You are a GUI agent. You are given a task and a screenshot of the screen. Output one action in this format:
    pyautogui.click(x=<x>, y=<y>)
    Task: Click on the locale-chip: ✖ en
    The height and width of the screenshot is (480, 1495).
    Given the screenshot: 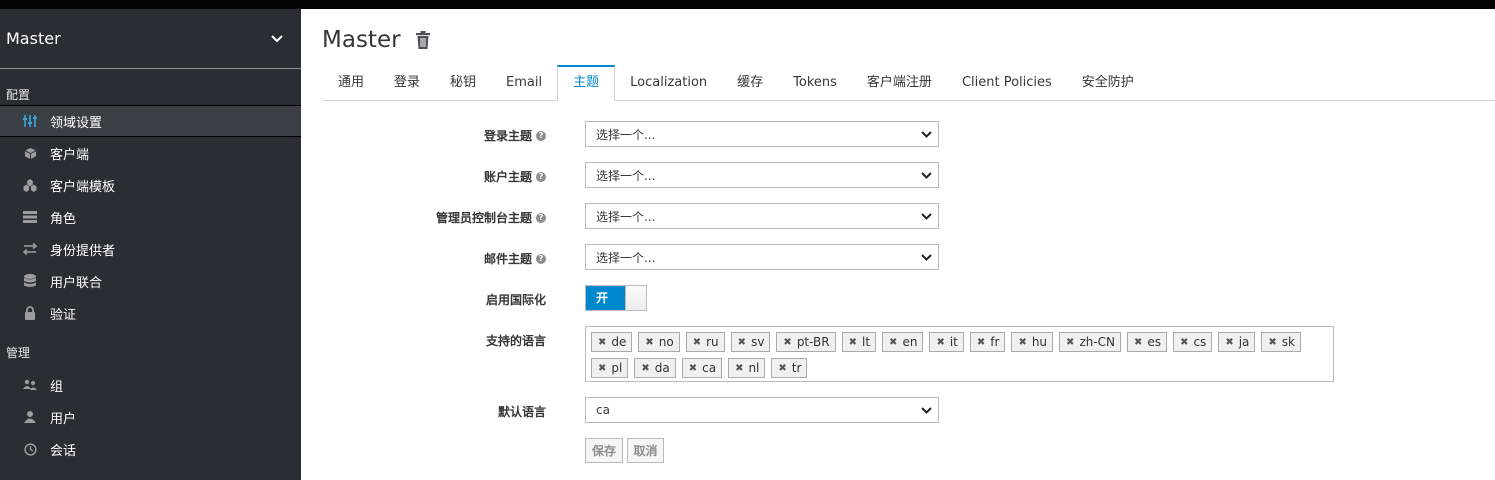 What is the action you would take?
    pyautogui.click(x=903, y=342)
    